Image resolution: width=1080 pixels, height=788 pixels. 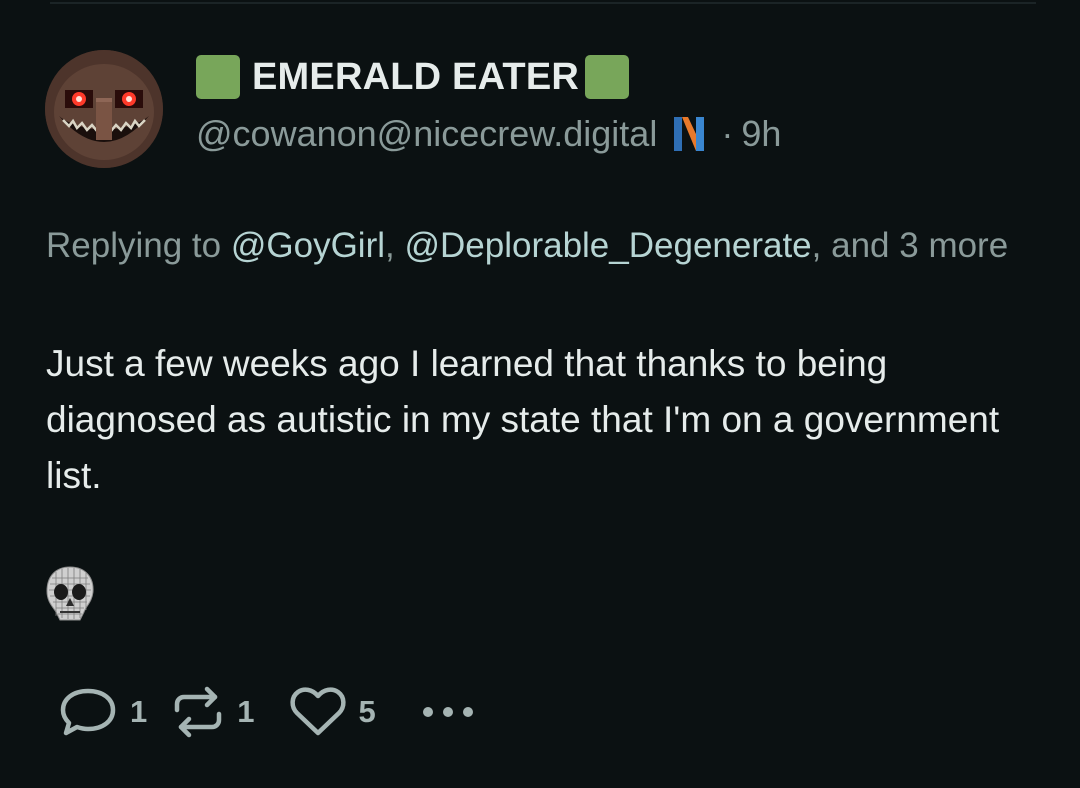 I want to click on heart-icon, so click(x=318, y=712).